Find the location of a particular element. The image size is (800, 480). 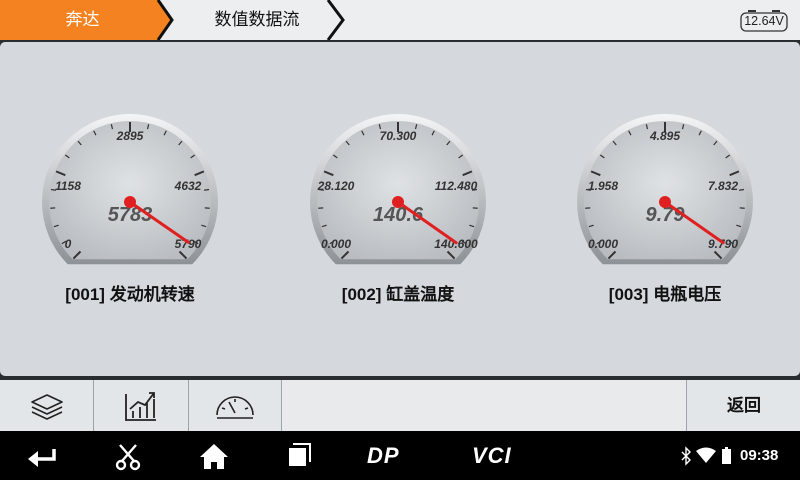

gauge-dial: 0.0001.9584.8957.8329.7909.79 is located at coordinates (665, 189).